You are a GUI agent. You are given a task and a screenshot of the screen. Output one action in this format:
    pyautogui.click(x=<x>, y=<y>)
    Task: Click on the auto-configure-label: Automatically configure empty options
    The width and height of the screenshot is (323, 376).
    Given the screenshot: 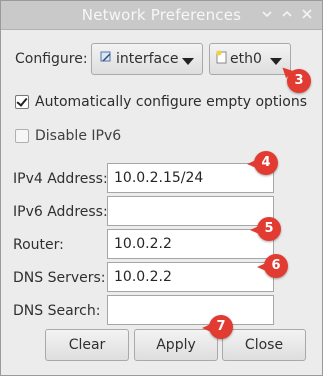 What is the action you would take?
    pyautogui.click(x=171, y=102)
    